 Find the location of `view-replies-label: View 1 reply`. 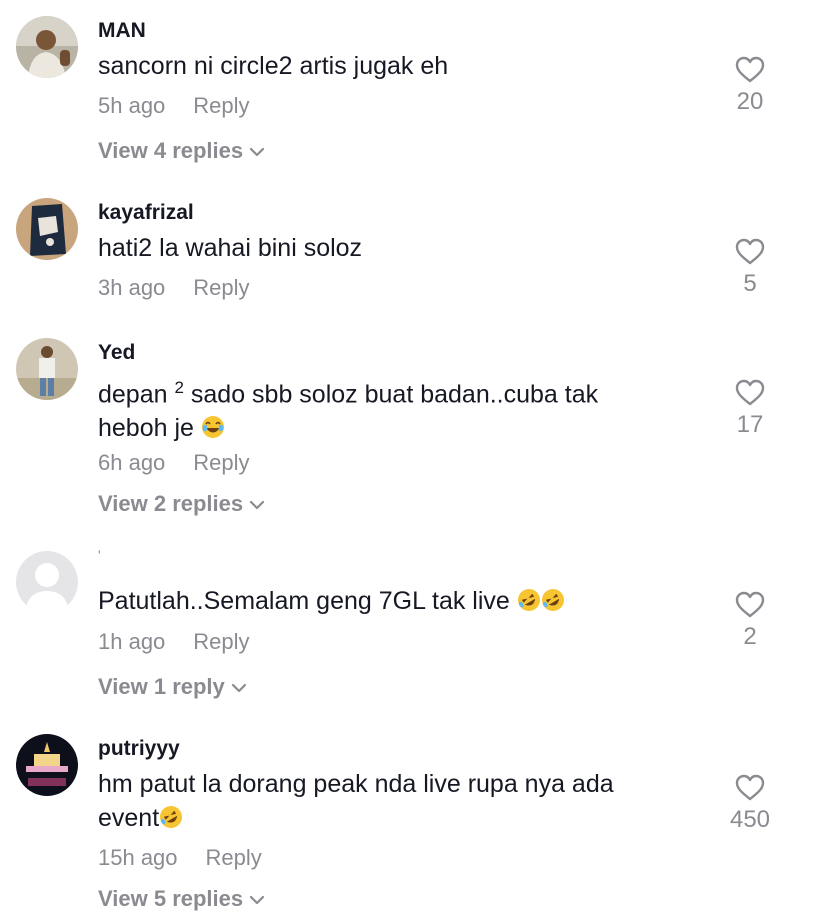

view-replies-label: View 1 reply is located at coordinates (161, 686).